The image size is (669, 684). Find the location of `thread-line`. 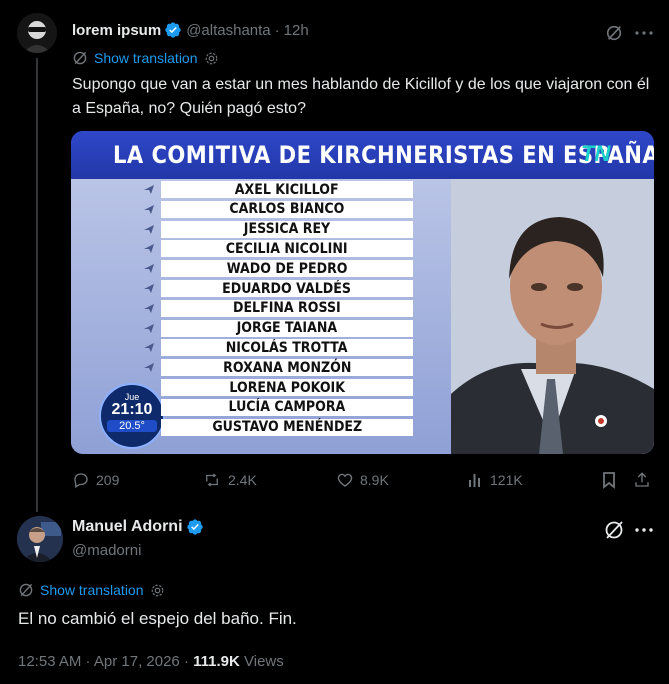

thread-line is located at coordinates (37, 285).